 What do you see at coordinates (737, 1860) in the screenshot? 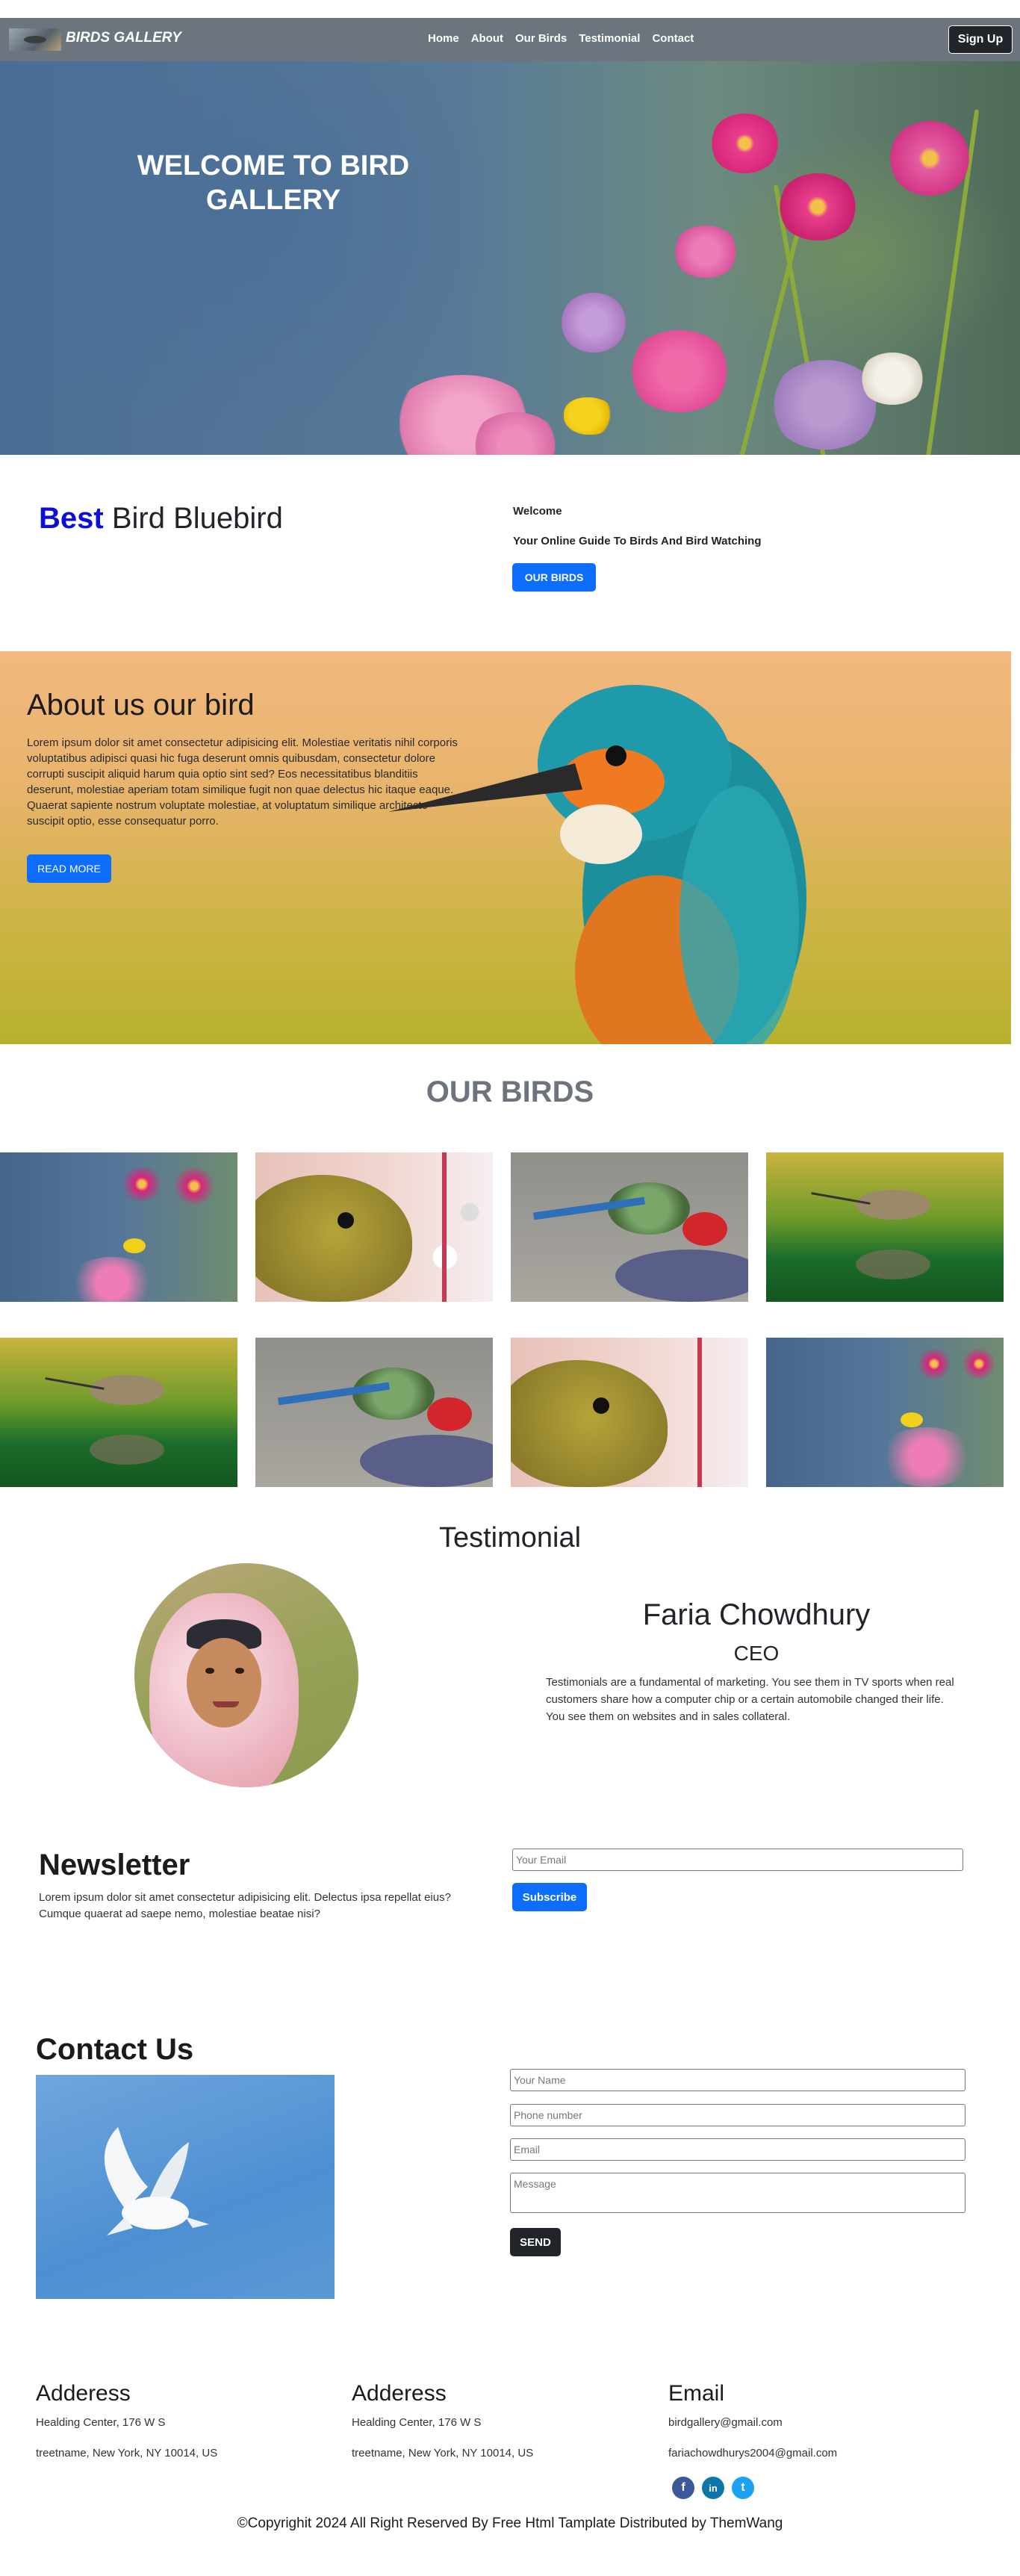
I see `newsletter-email-input: Your Email` at bounding box center [737, 1860].